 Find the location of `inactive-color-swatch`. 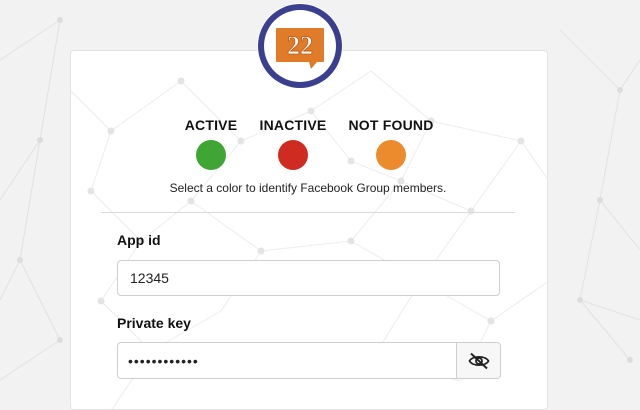

inactive-color-swatch is located at coordinates (293, 155).